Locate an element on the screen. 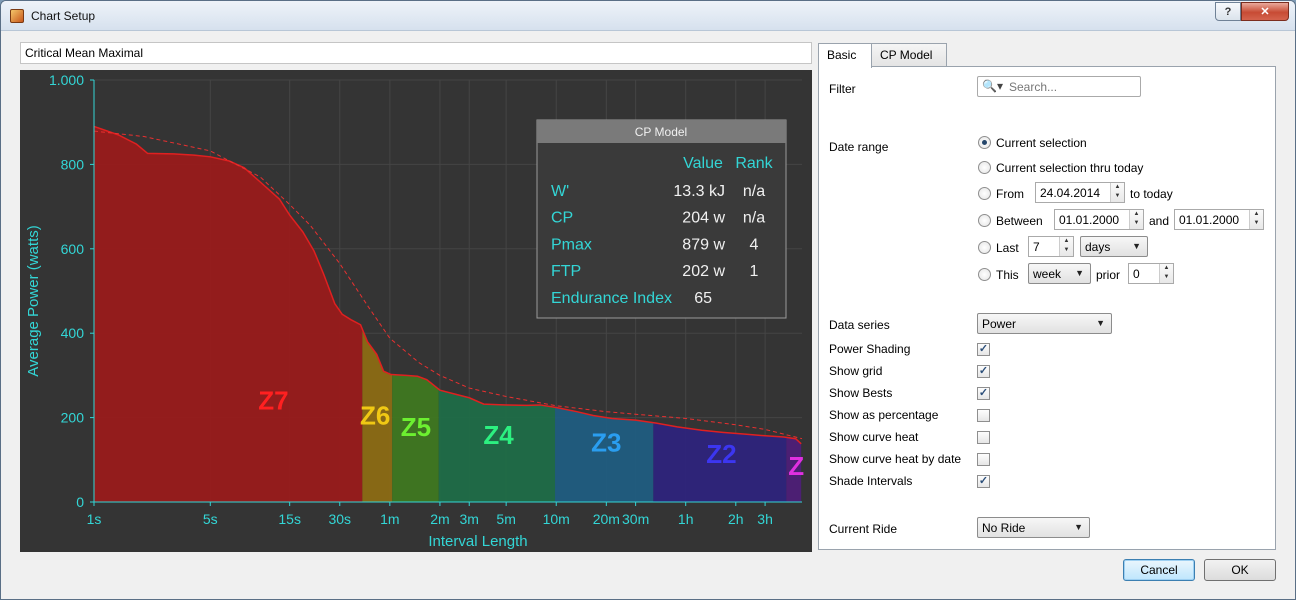  radio-from-label: From is located at coordinates (1010, 194).